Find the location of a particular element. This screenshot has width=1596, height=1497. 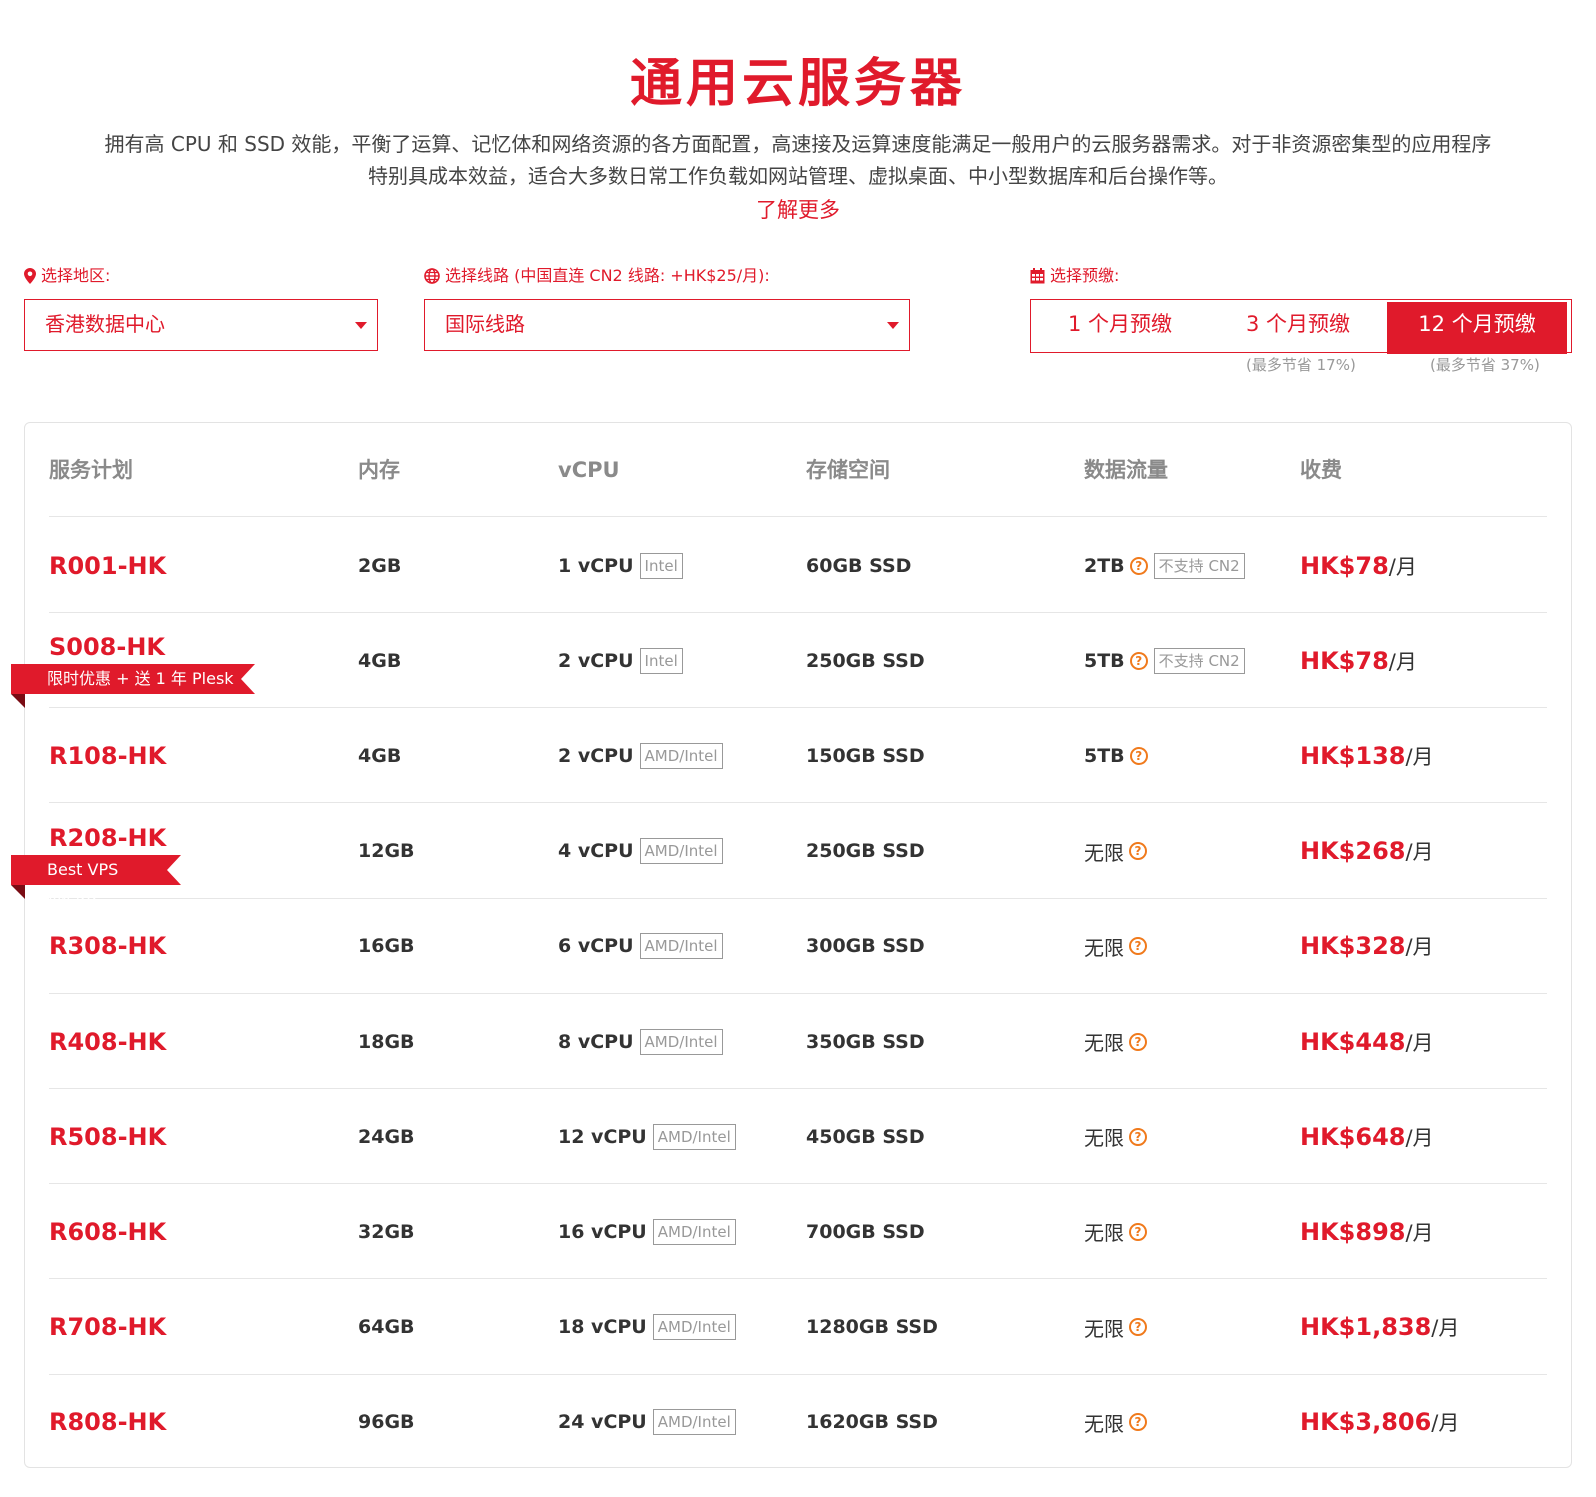

vcpu-cell: 2 vCPU AMD/Intel is located at coordinates (640, 755).